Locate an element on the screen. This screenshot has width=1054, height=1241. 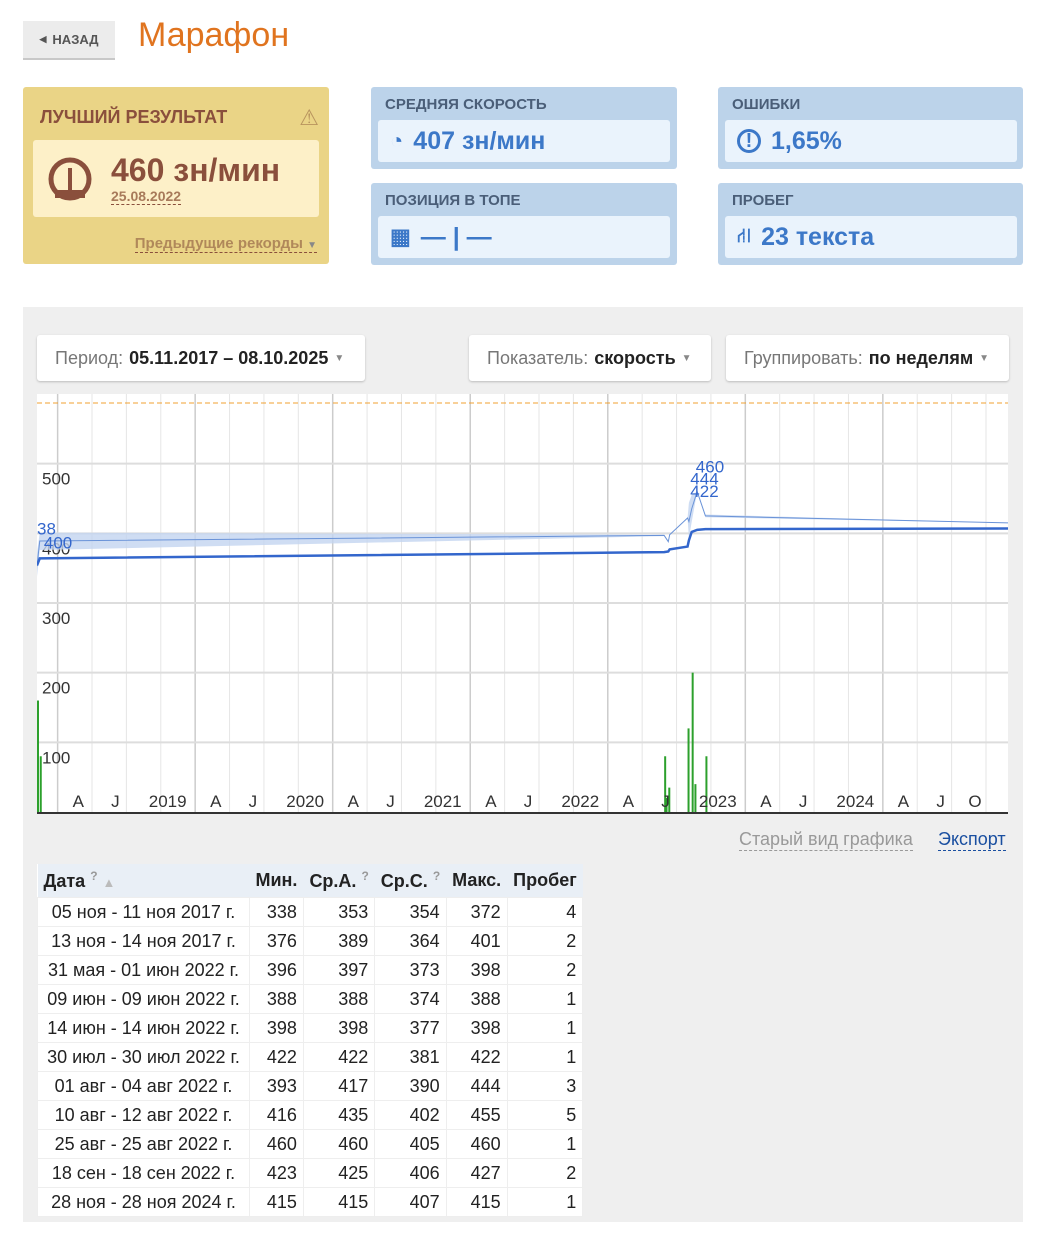
column-header-label: Ср.С. is located at coordinates (404, 881).